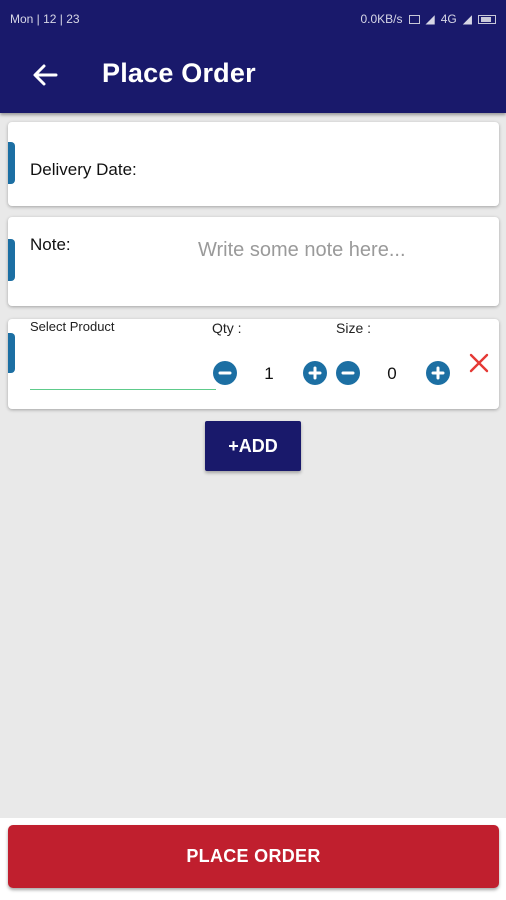 This screenshot has height=900, width=506. I want to click on qty-increment-button, so click(315, 373).